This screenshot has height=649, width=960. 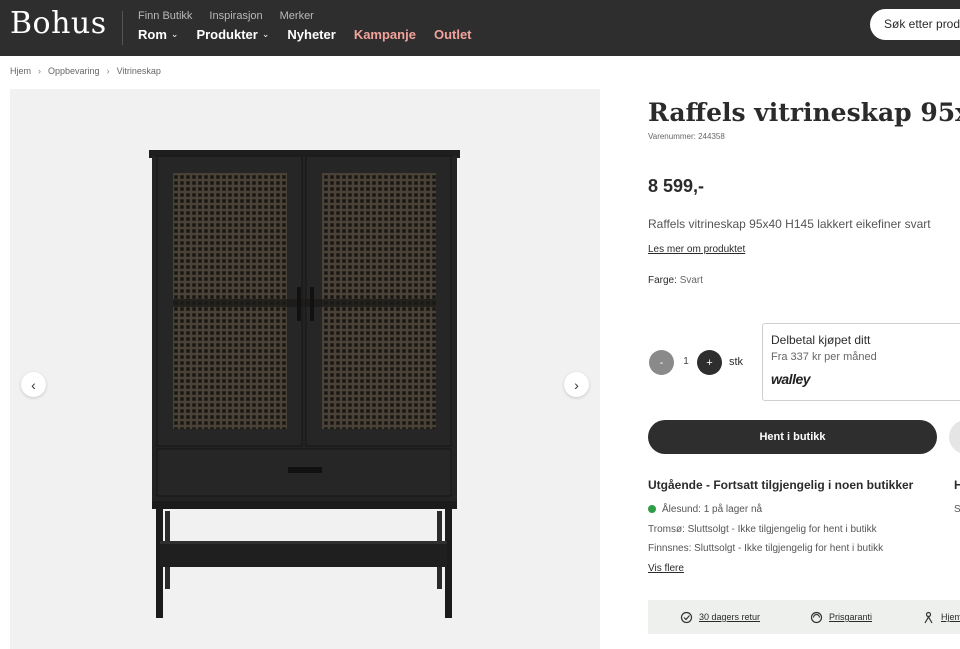 I want to click on store-stock-text: Ålesund: 1 på lager nå, so click(x=712, y=509).